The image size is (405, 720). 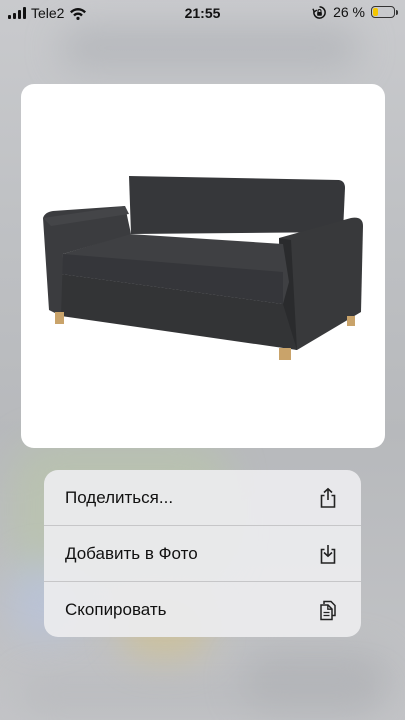 What do you see at coordinates (202, 609) in the screenshot?
I see `menu-item-copy: Скопировать` at bounding box center [202, 609].